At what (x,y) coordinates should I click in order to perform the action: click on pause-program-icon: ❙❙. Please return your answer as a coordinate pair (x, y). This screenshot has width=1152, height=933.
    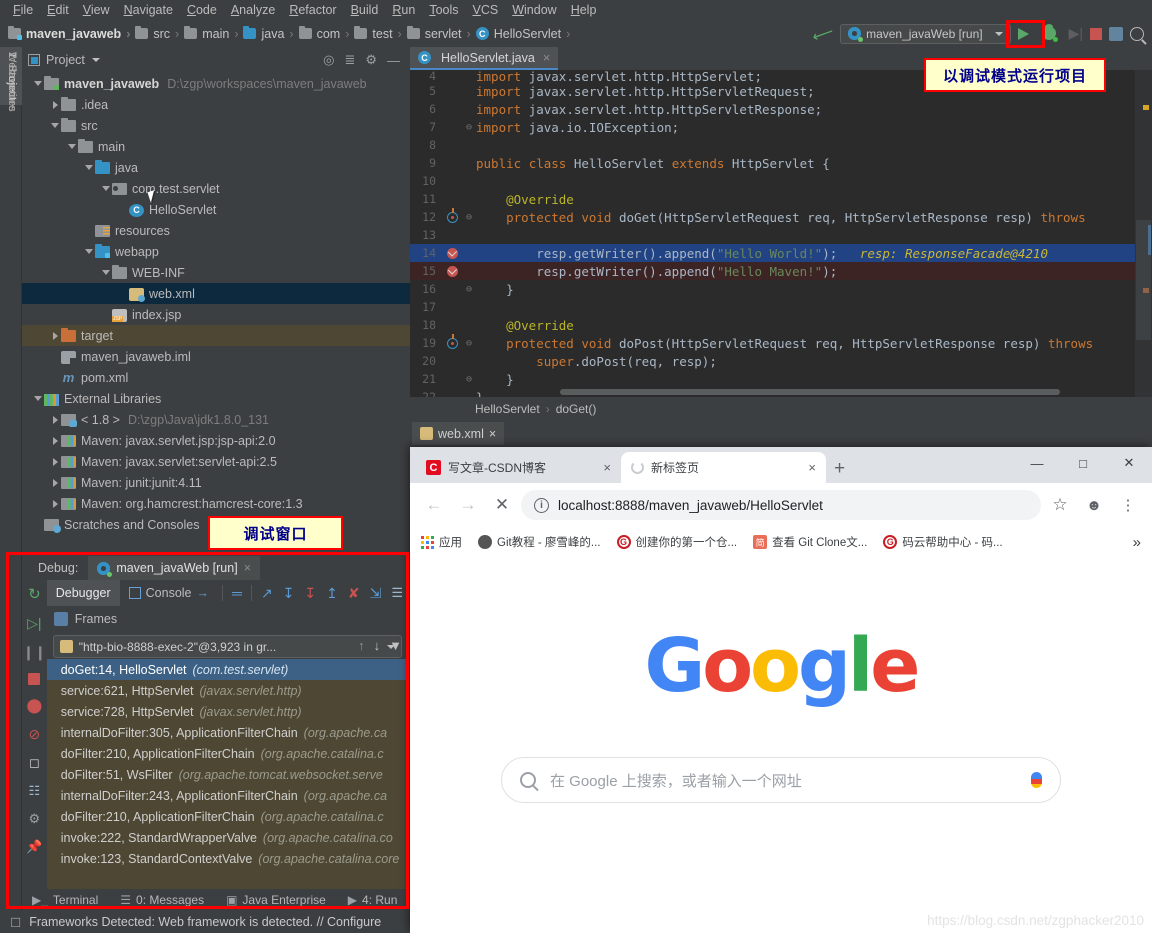
    Looking at the image, I should click on (34, 652).